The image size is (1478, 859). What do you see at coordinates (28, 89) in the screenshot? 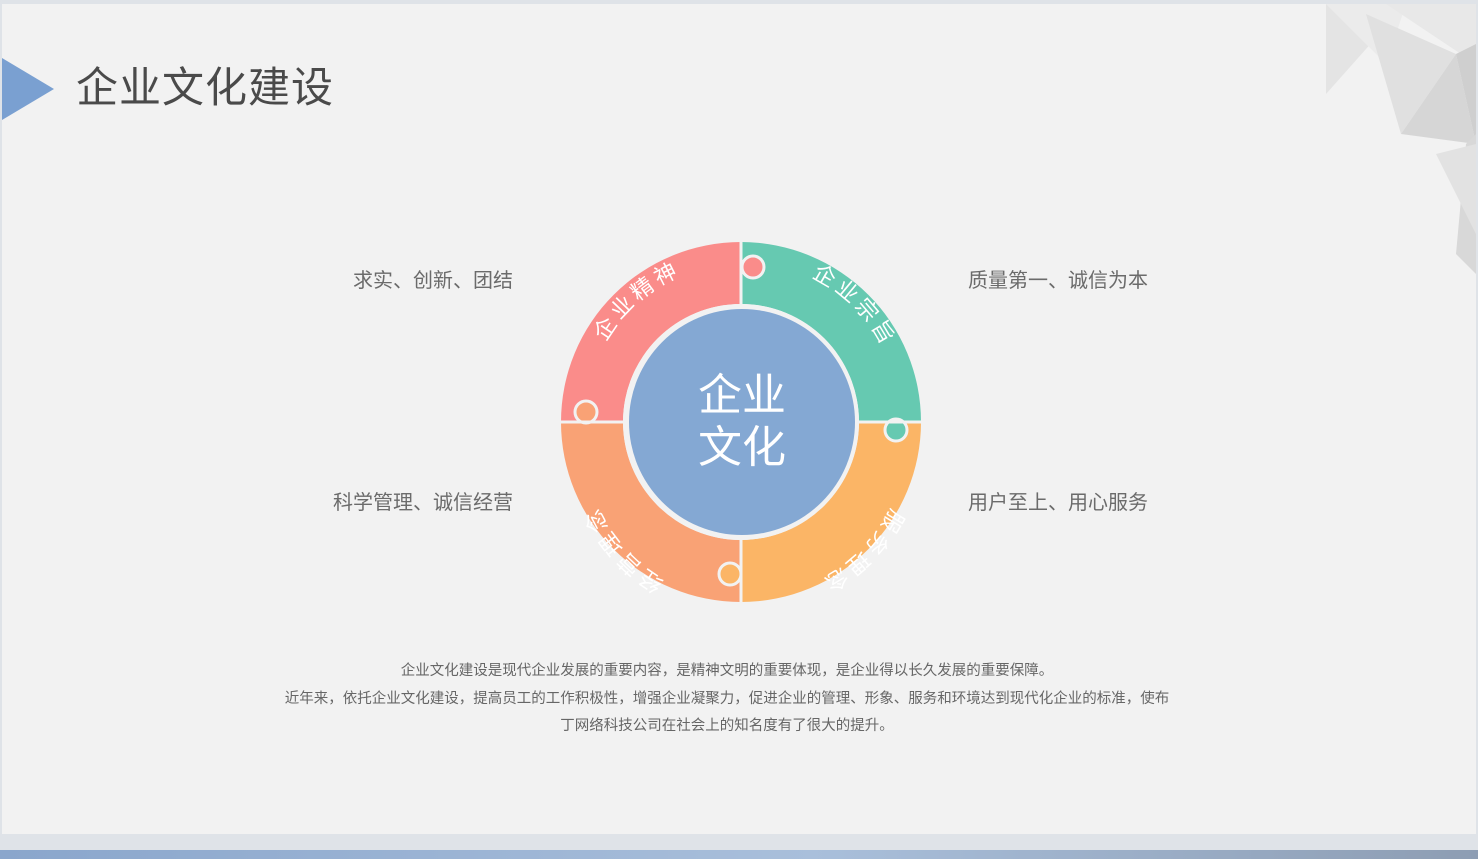
I see `title-arrow-icon` at bounding box center [28, 89].